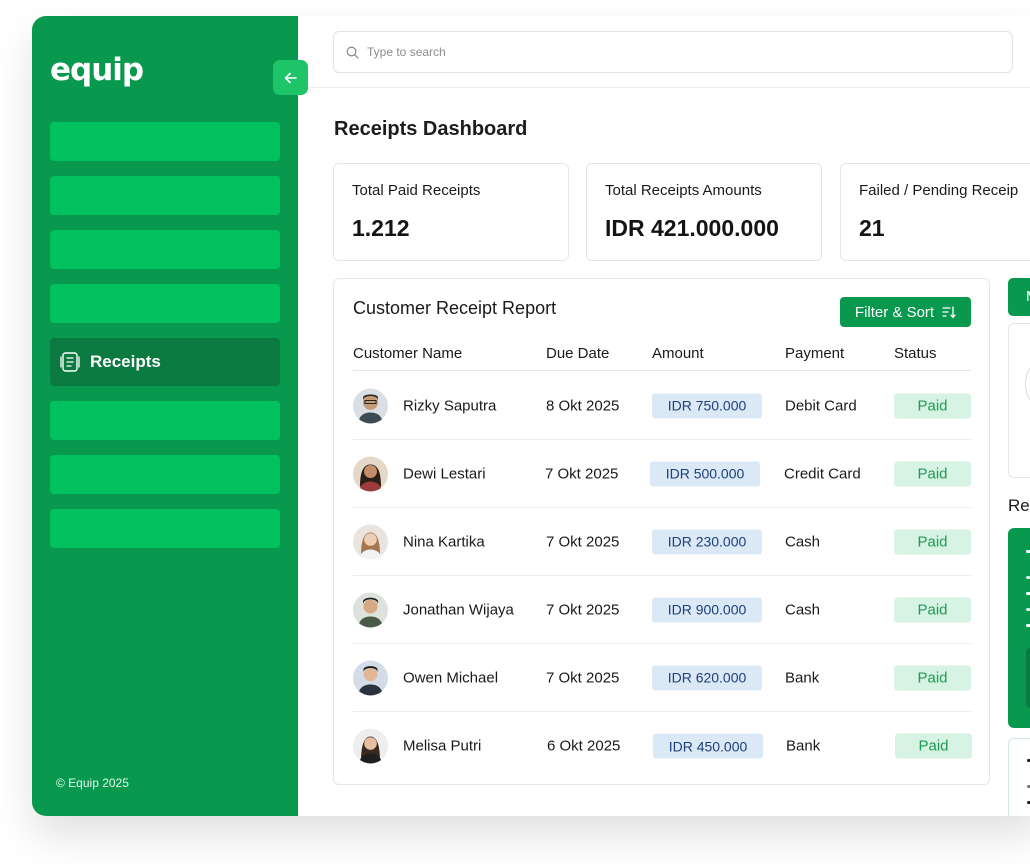 The image size is (1030, 864). Describe the element at coordinates (692, 228) in the screenshot. I see `stat-value: IDR 421.000.000` at that location.